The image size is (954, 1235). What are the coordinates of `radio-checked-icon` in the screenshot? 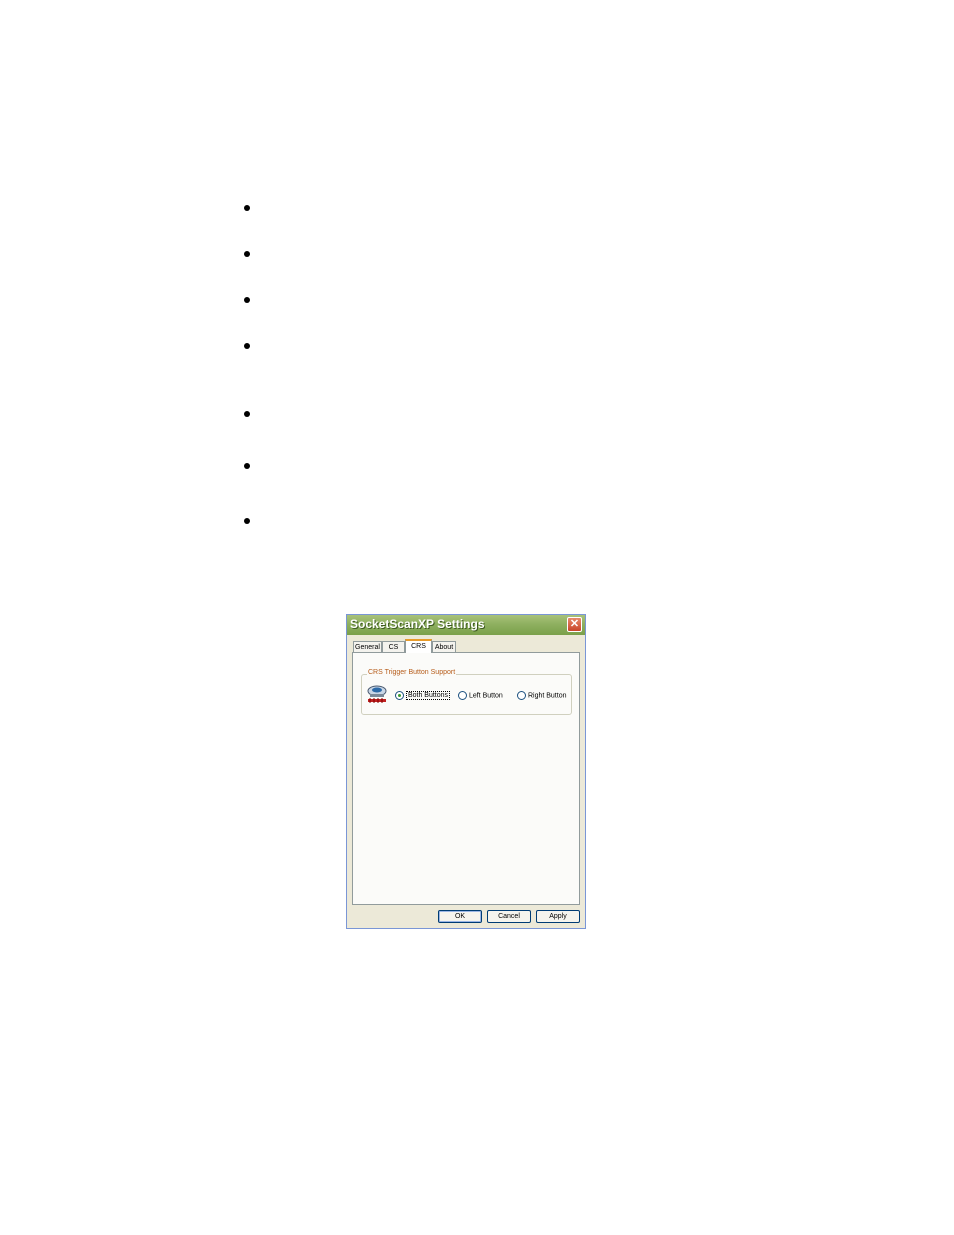 It's located at (399, 695).